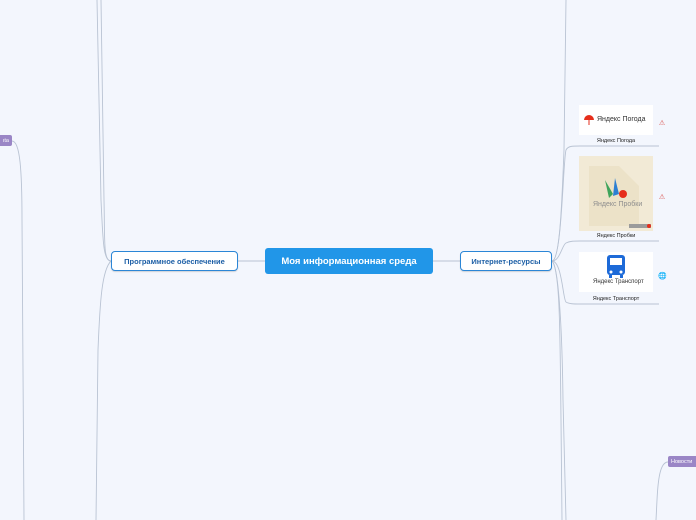 This screenshot has width=696, height=520. What do you see at coordinates (618, 204) in the screenshot?
I see `traffic-logo-text: Яндекс Пробки` at bounding box center [618, 204].